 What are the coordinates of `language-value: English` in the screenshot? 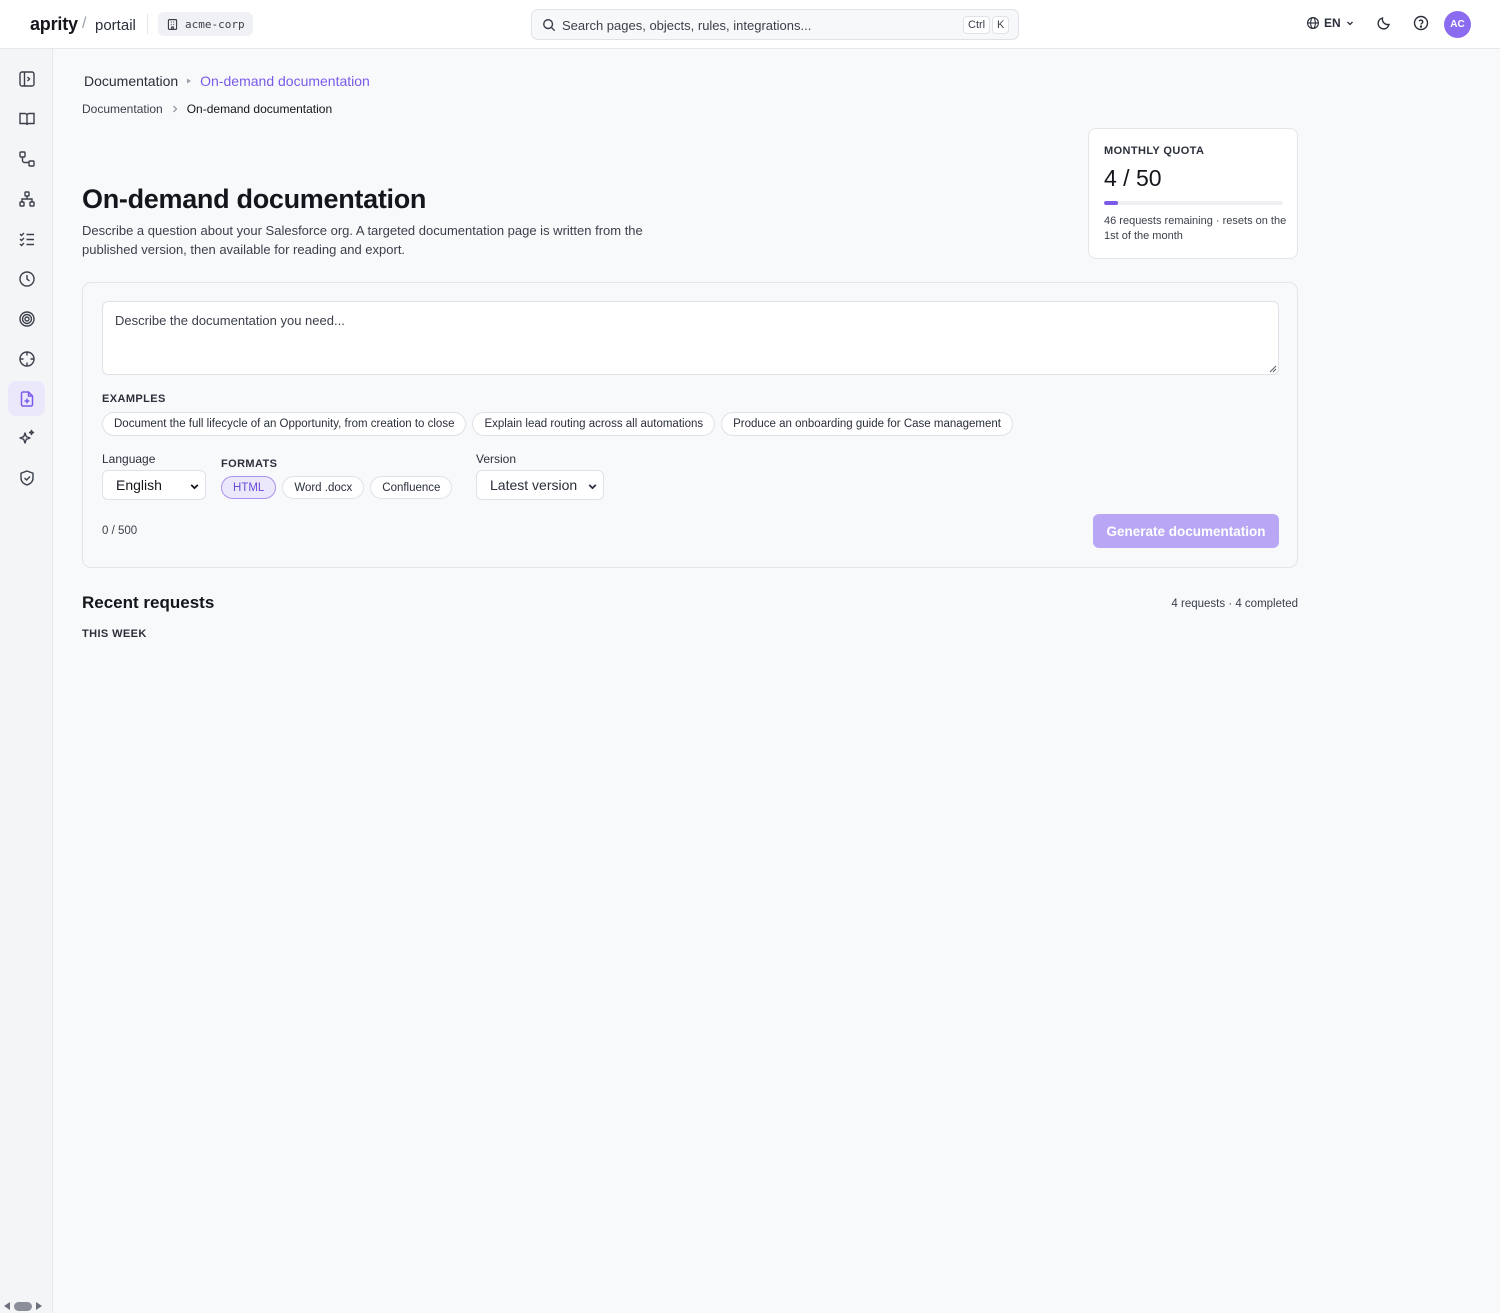 It's located at (139, 485).